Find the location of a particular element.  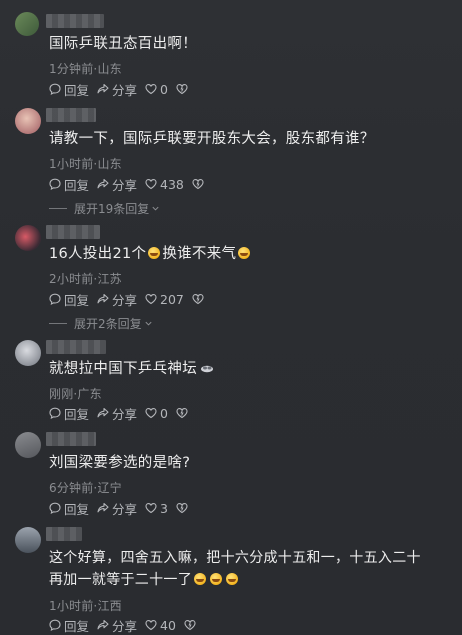

like-button: 207 is located at coordinates (164, 299).